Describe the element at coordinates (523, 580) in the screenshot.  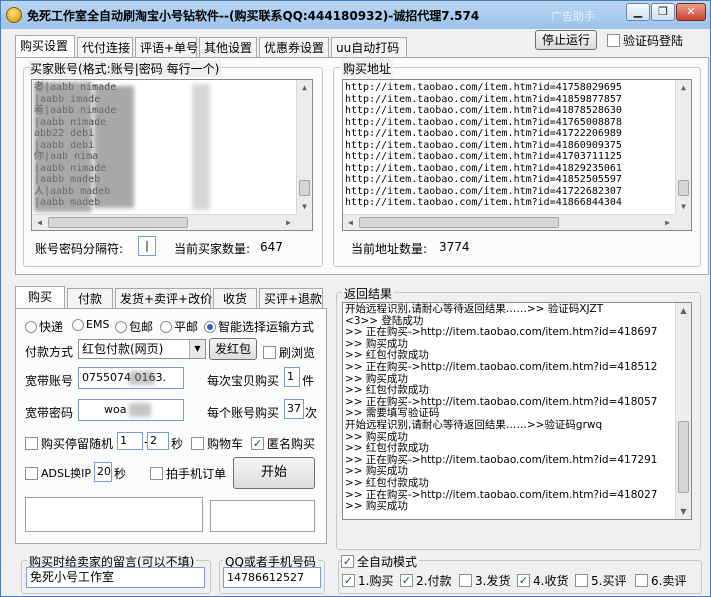
I see `auto-receive-box: ✓` at that location.